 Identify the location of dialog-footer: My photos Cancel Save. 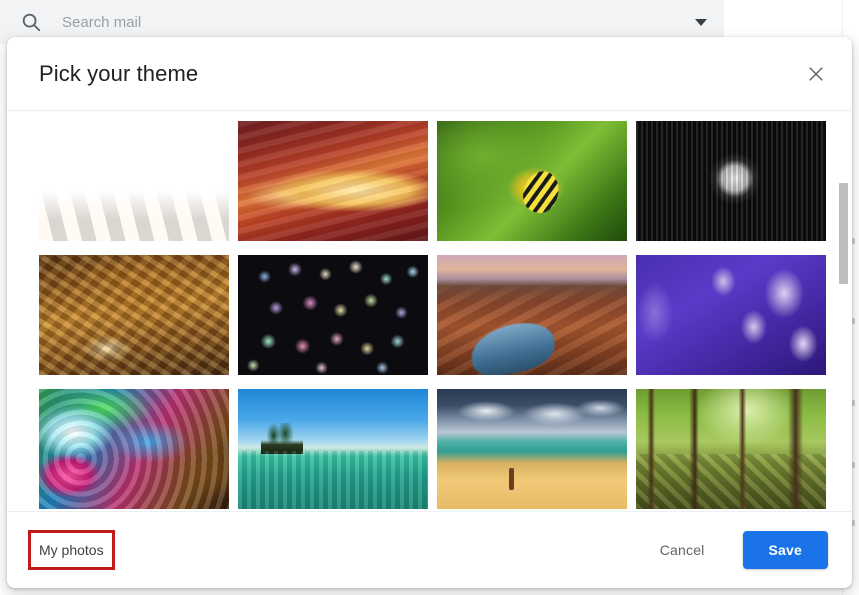
(429, 549).